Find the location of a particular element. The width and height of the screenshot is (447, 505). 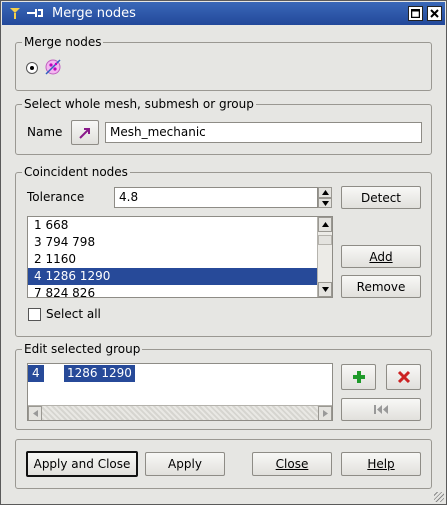

delete-icon is located at coordinates (403, 377).